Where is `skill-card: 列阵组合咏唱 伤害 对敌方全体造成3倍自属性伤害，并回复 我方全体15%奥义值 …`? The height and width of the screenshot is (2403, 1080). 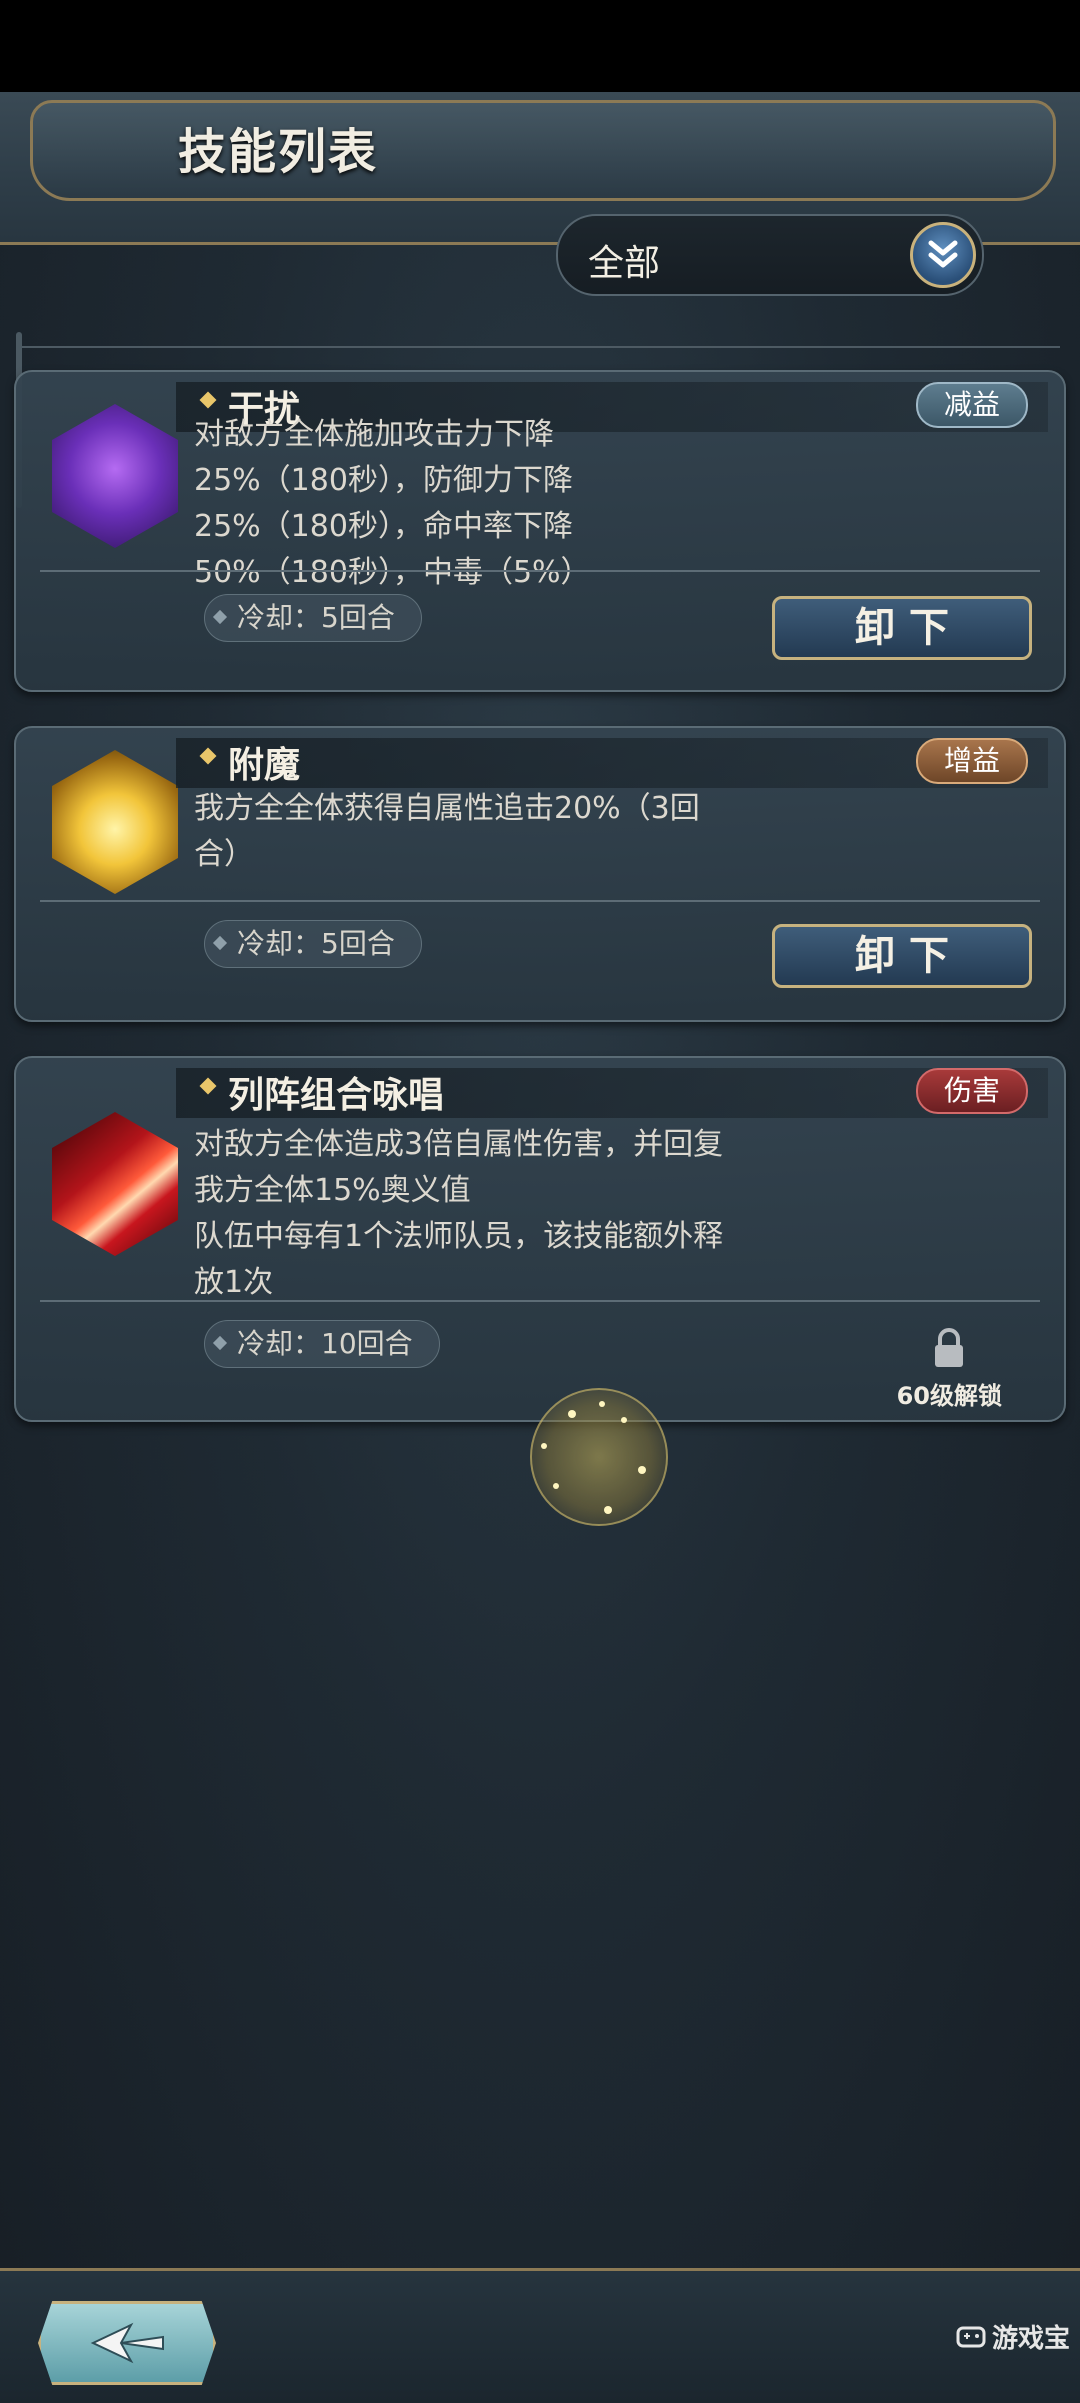
skill-card: 列阵组合咏唱 伤害 对敌方全体造成3倍自属性伤害，并回复 我方全体15%奥义值 … is located at coordinates (540, 1239).